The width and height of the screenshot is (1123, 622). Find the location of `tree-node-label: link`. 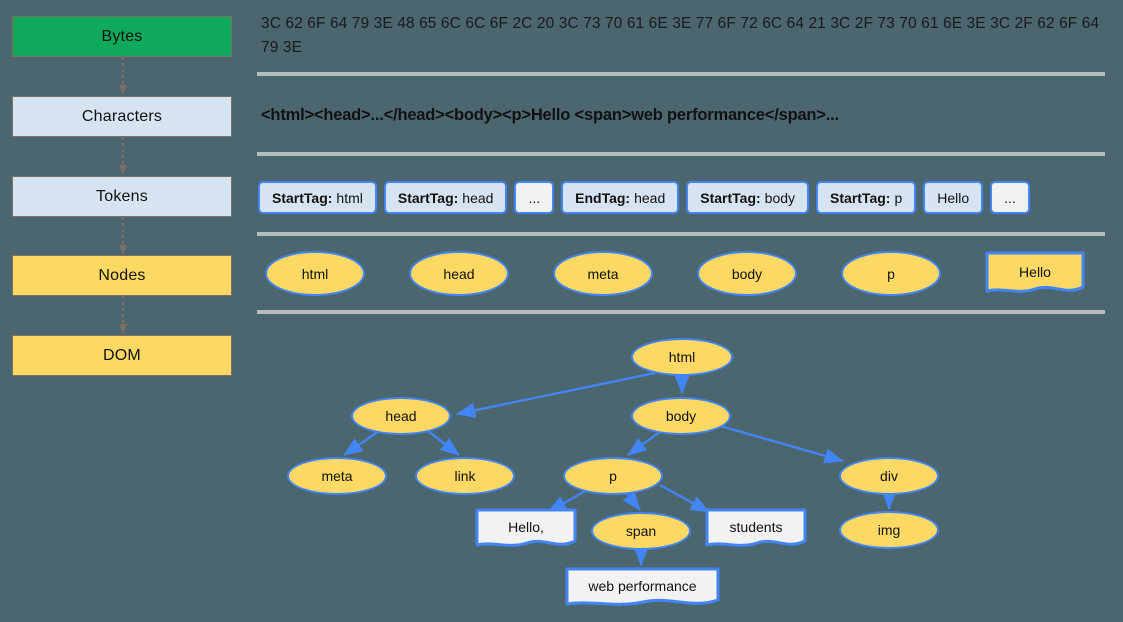

tree-node-label: link is located at coordinates (465, 476).